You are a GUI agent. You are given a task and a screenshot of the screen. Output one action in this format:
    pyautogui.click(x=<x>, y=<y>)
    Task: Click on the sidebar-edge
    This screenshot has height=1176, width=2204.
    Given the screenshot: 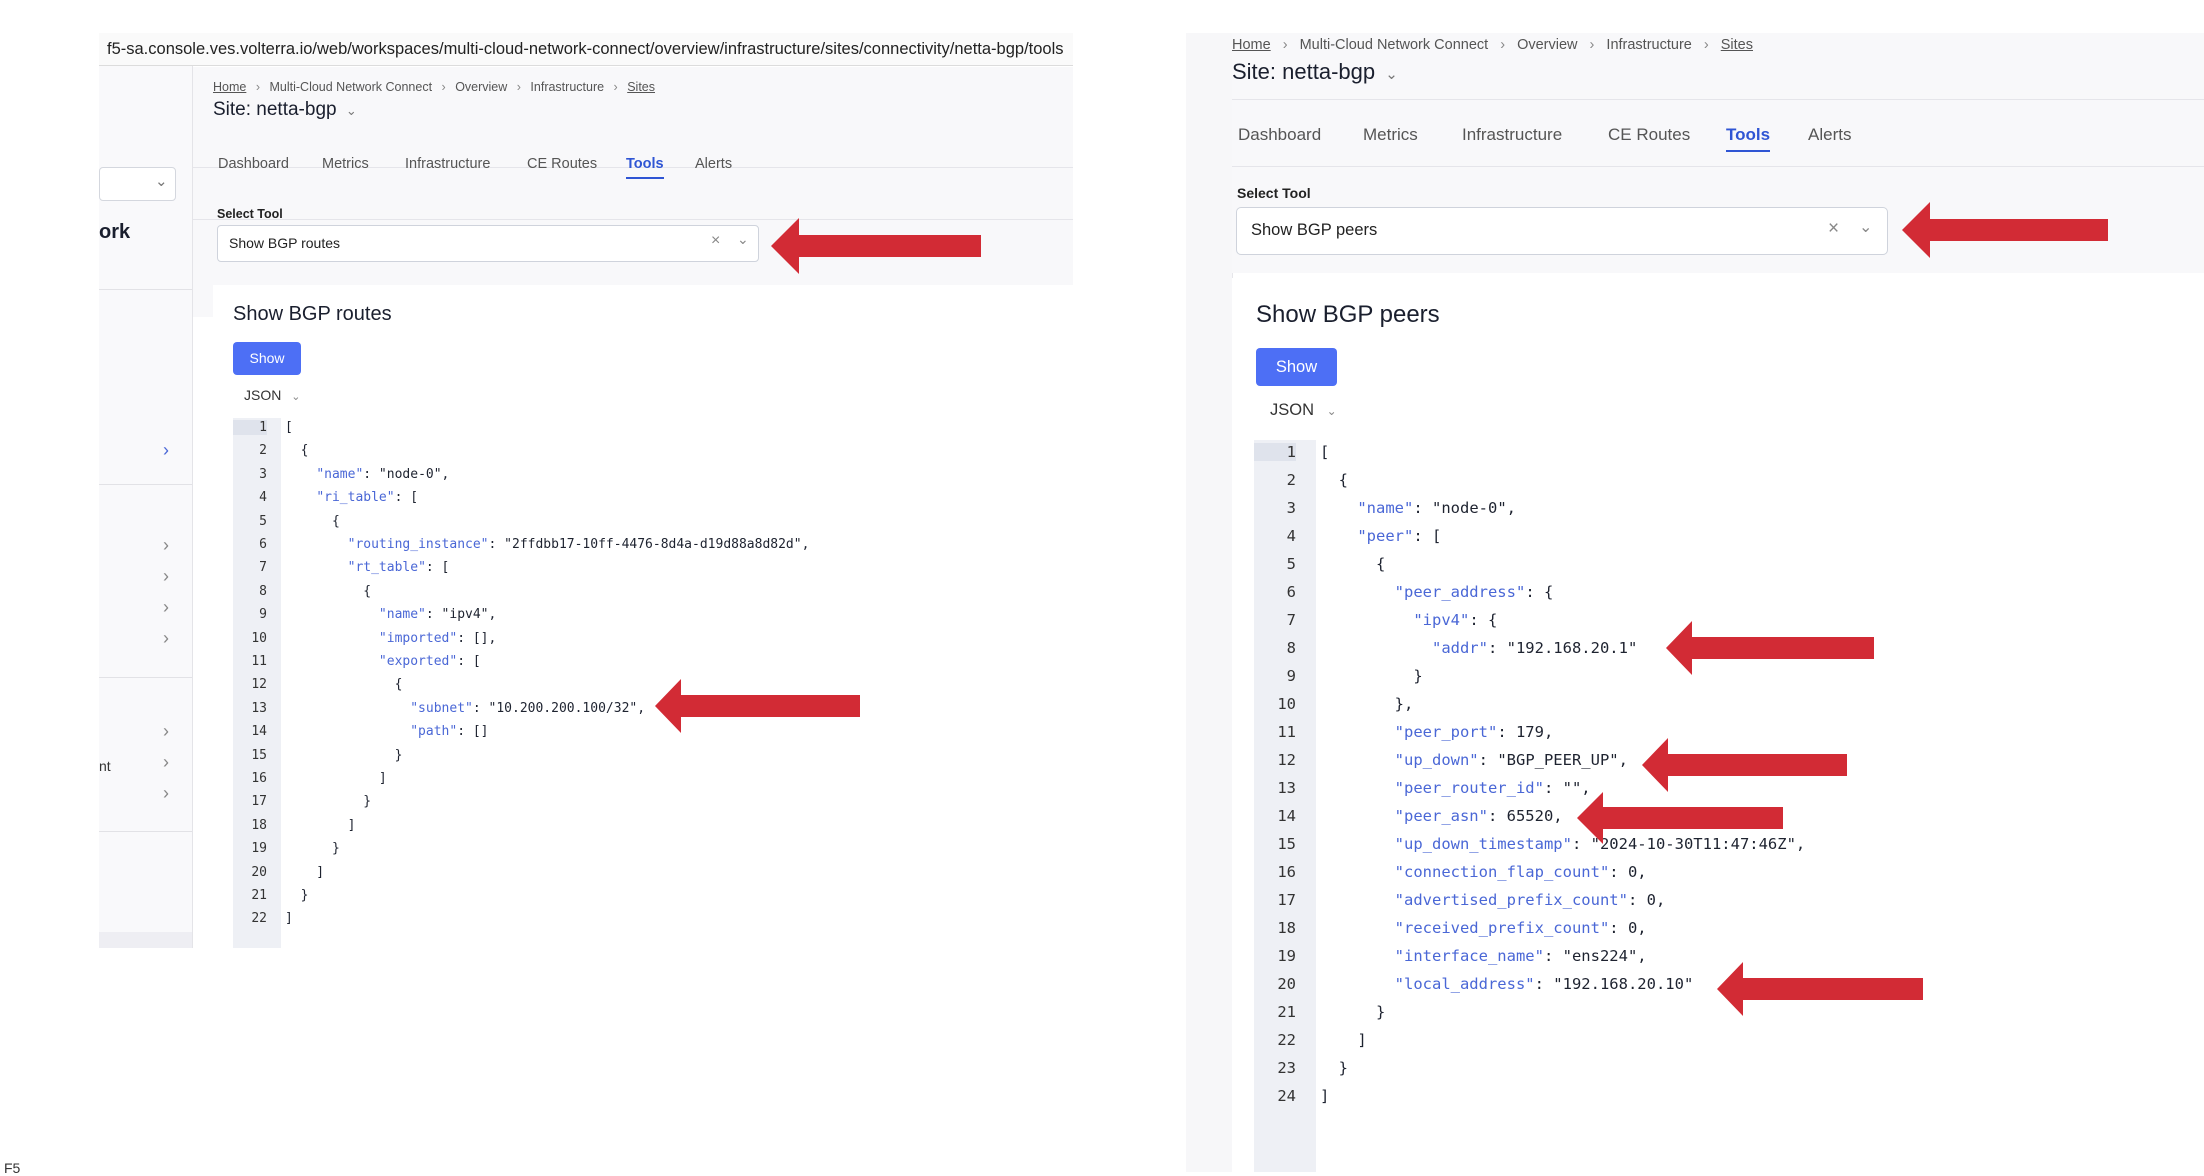 What is the action you would take?
    pyautogui.click(x=1209, y=602)
    